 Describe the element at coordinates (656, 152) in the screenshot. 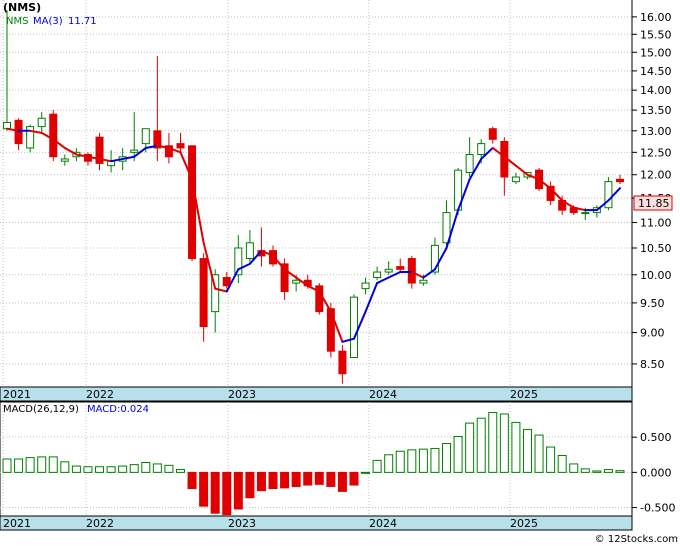

I see `price-tick-label: 12.50` at that location.